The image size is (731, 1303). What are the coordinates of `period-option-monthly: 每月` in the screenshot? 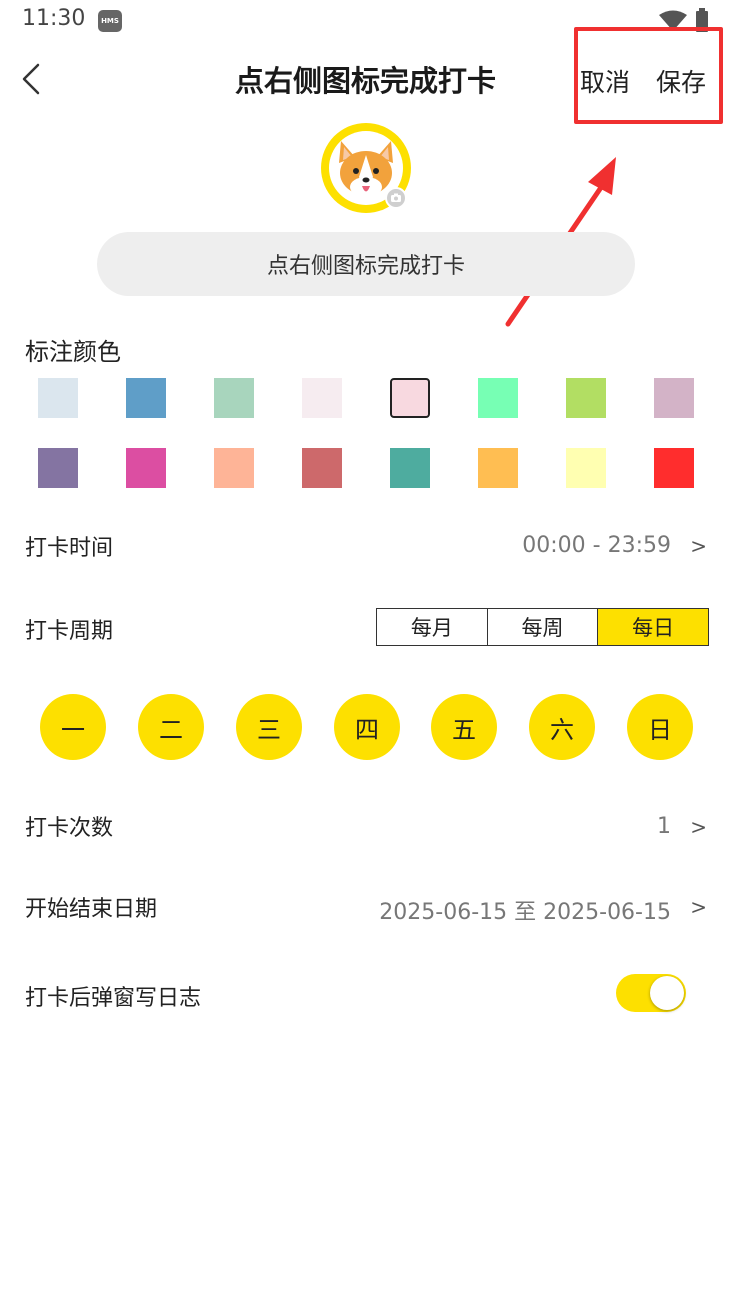 It's located at (432, 627).